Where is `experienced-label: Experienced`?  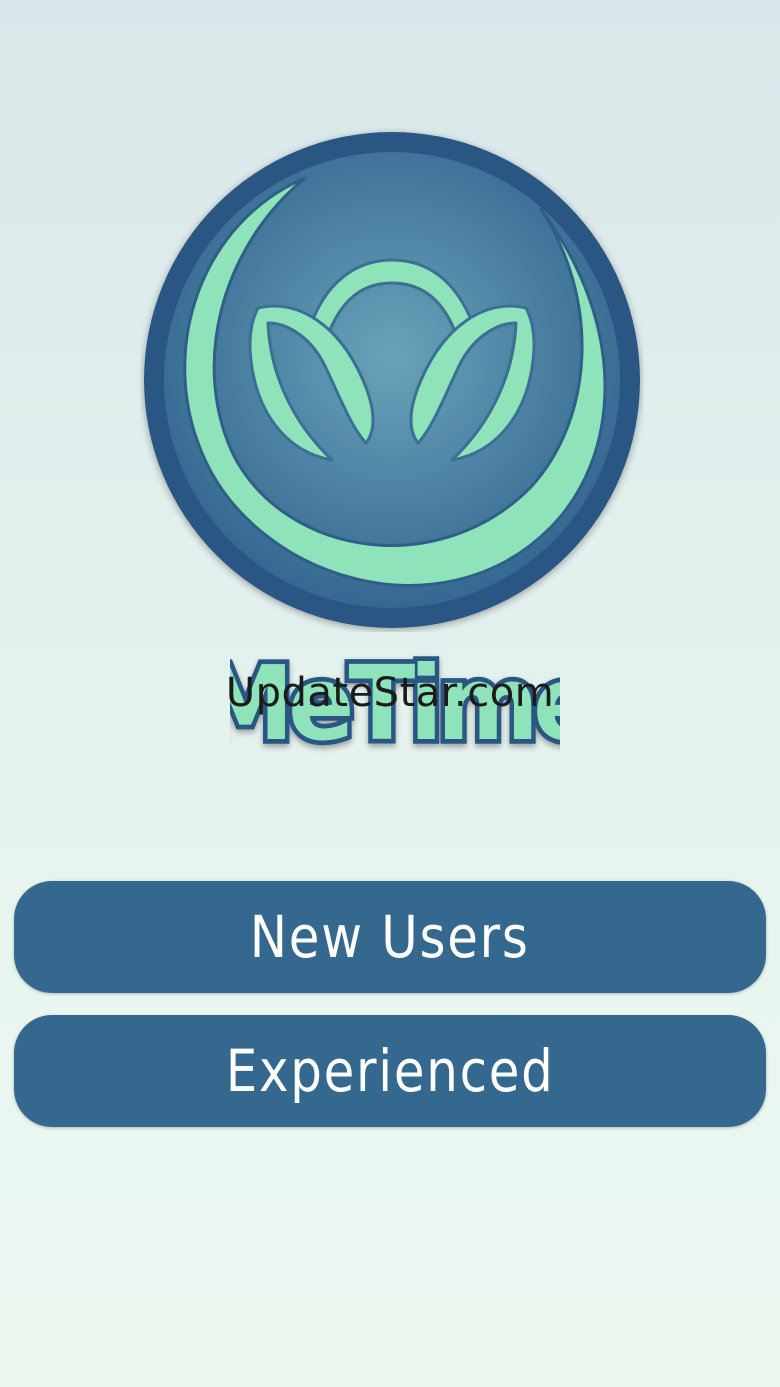 experienced-label: Experienced is located at coordinates (390, 1071).